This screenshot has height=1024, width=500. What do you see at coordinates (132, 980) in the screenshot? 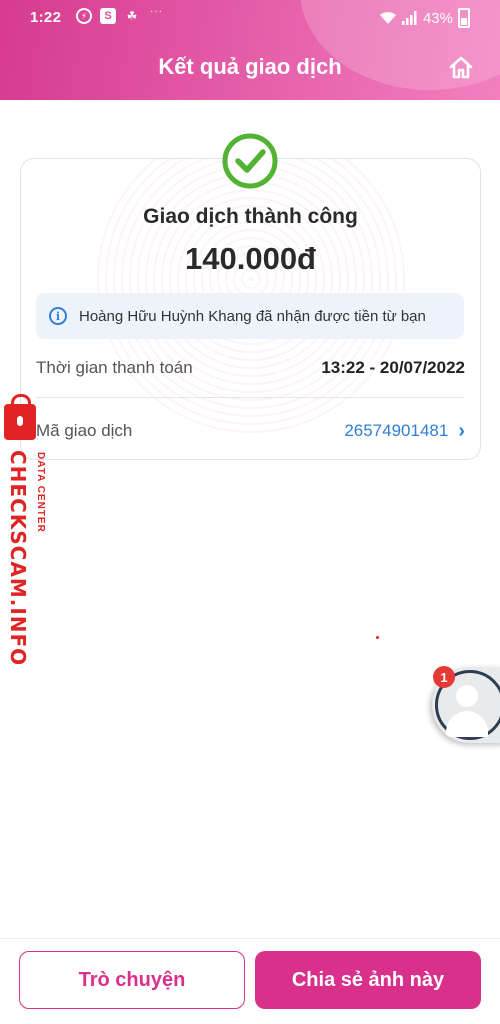
I see `chat-button: Trò chuyện` at bounding box center [132, 980].